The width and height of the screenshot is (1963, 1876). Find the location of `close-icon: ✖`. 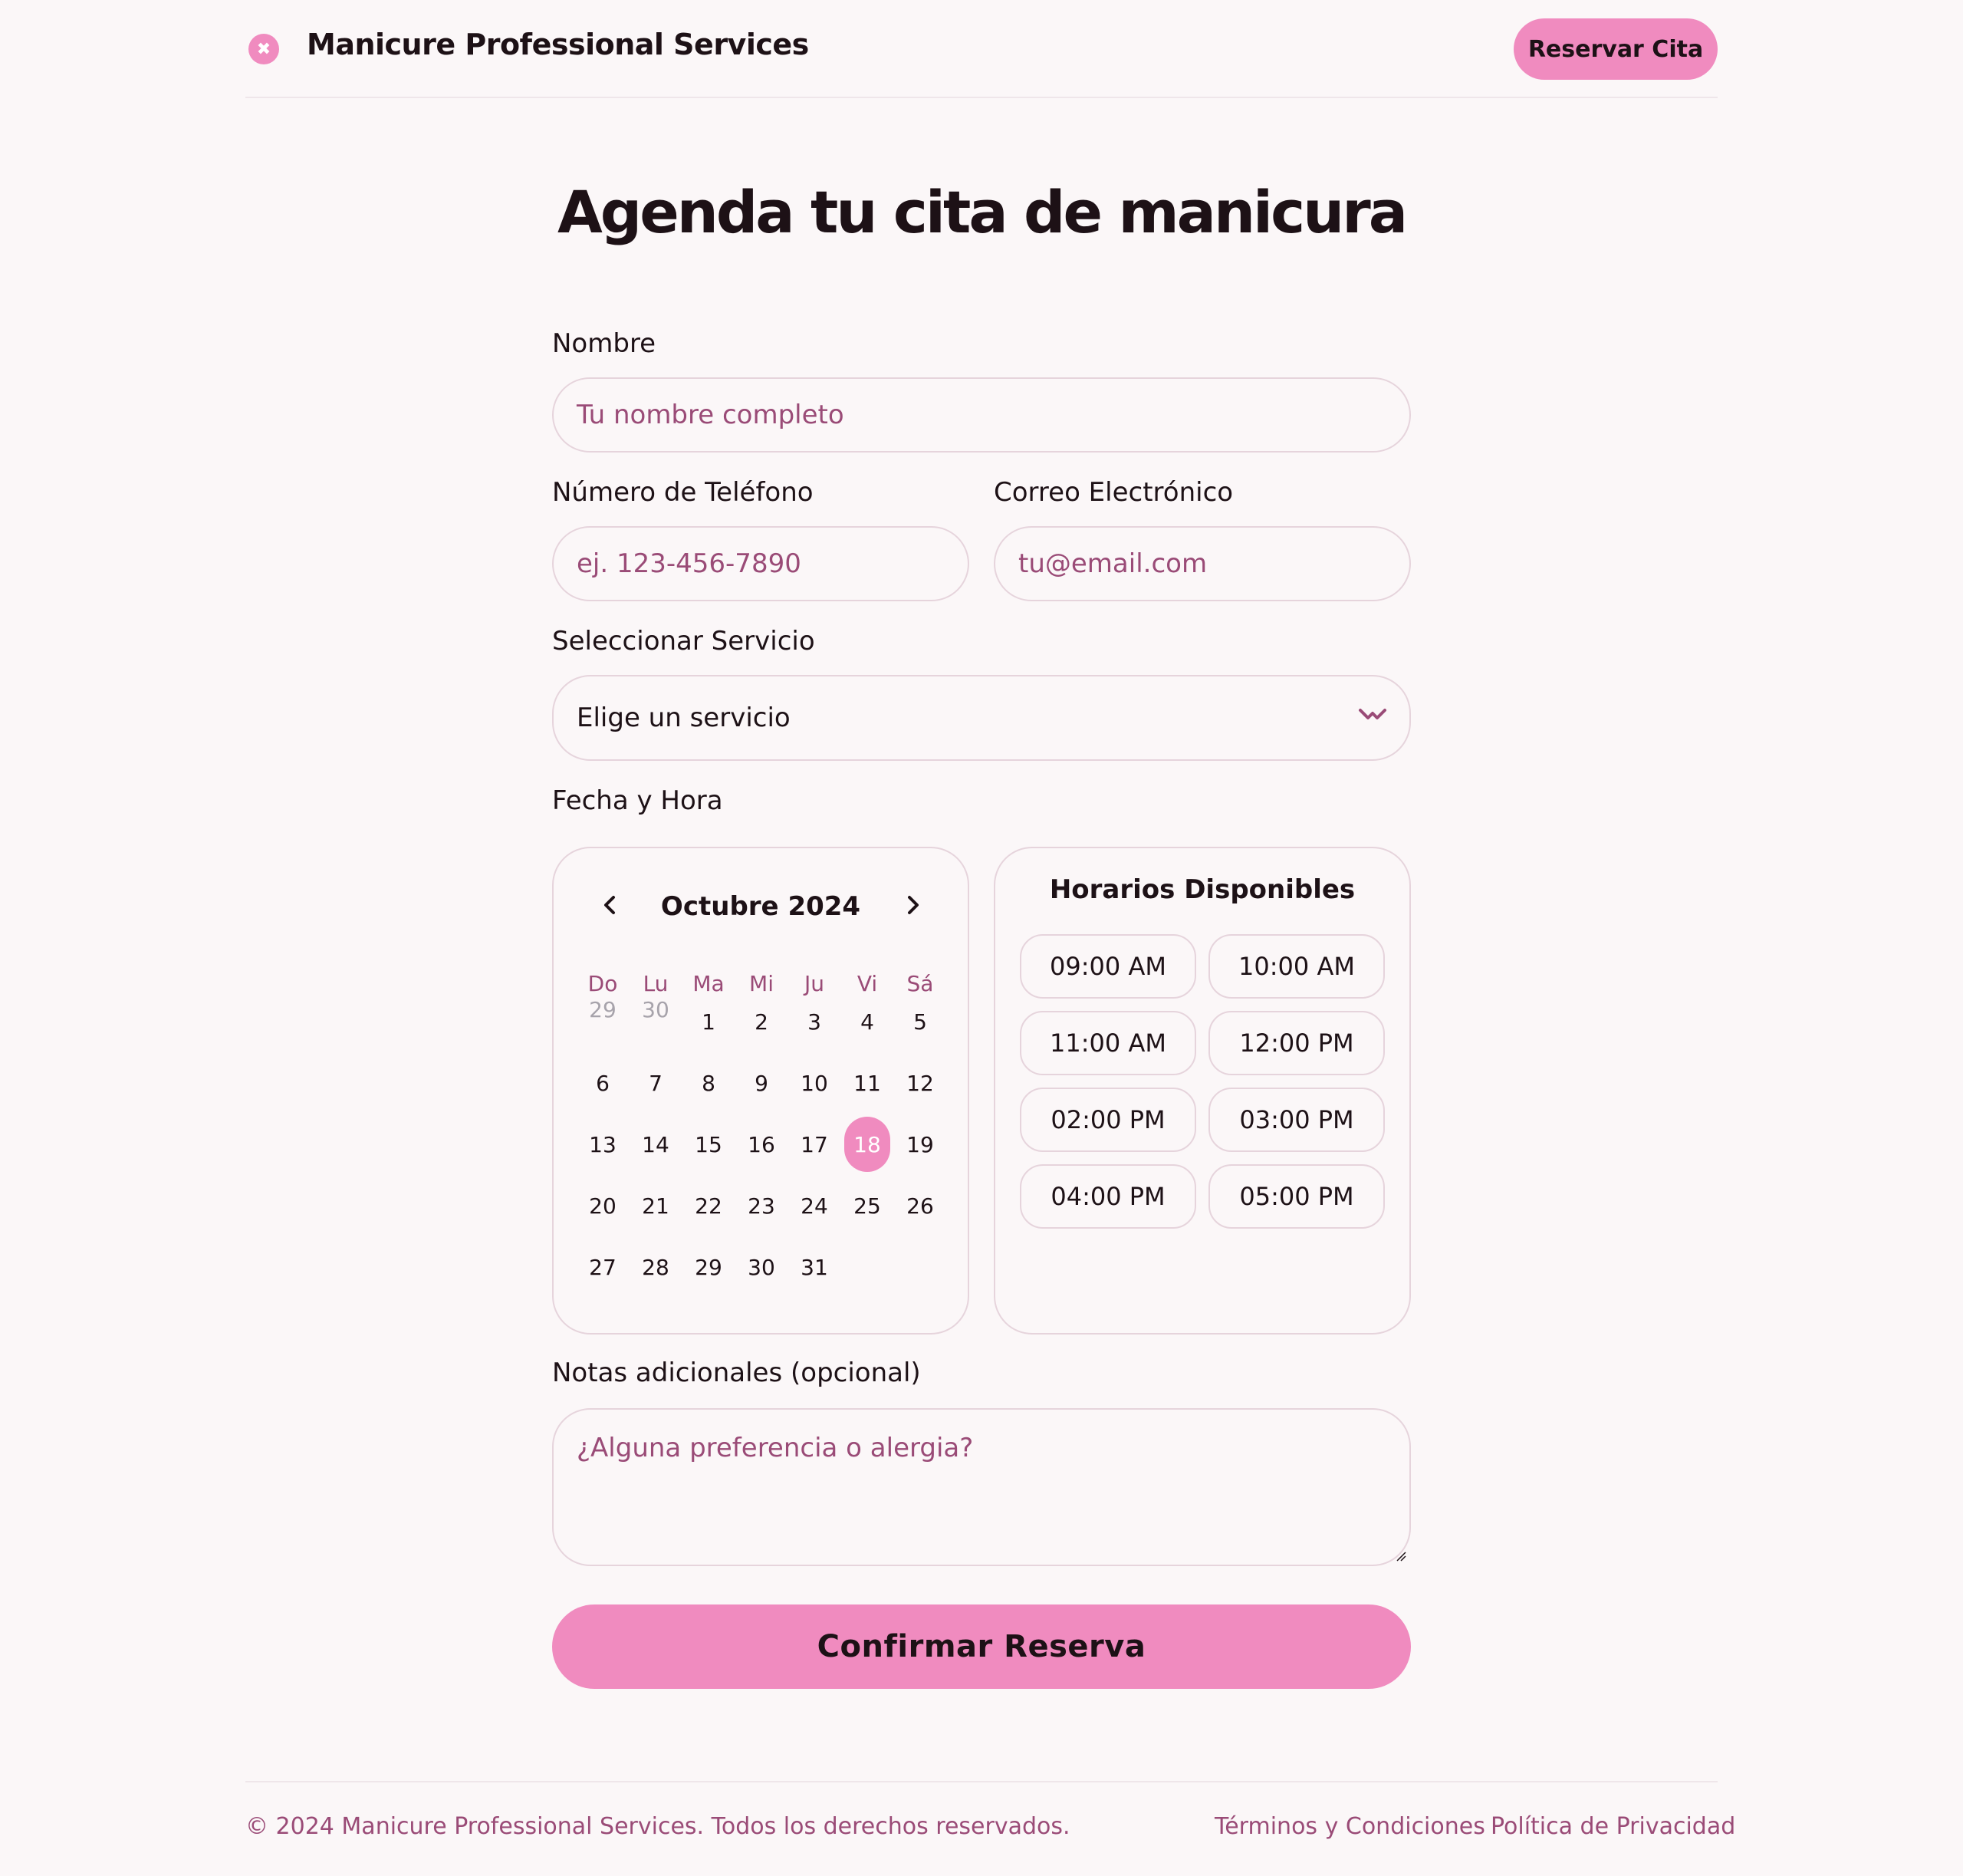

close-icon: ✖ is located at coordinates (263, 49).